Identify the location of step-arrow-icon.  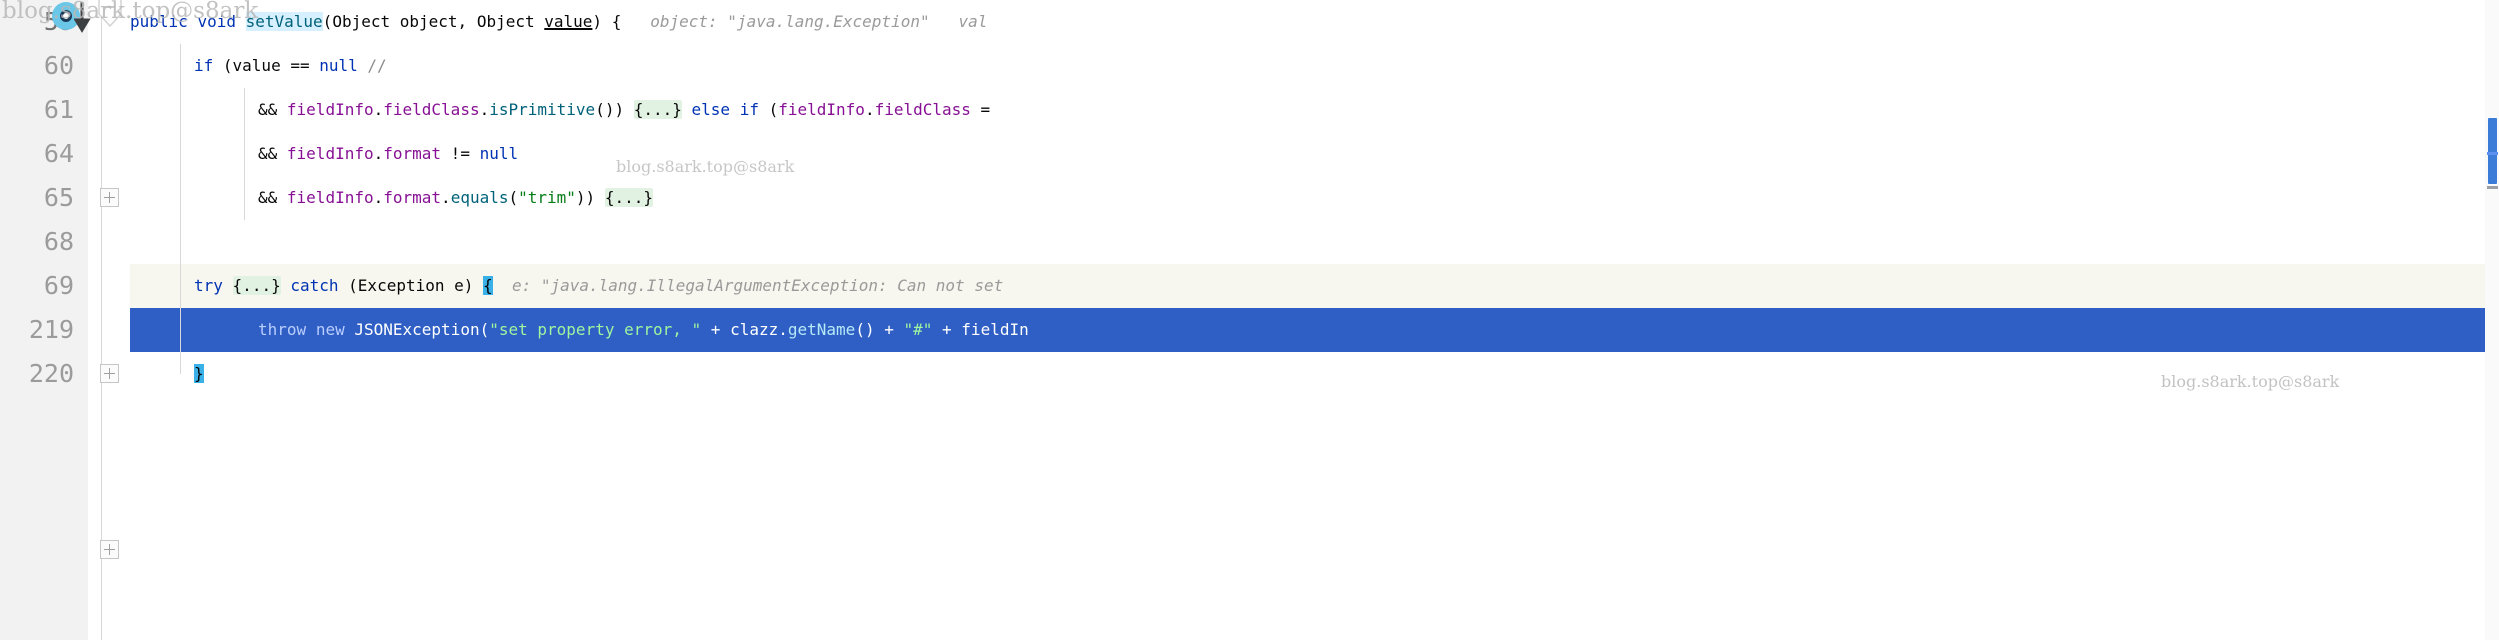
(83, 17).